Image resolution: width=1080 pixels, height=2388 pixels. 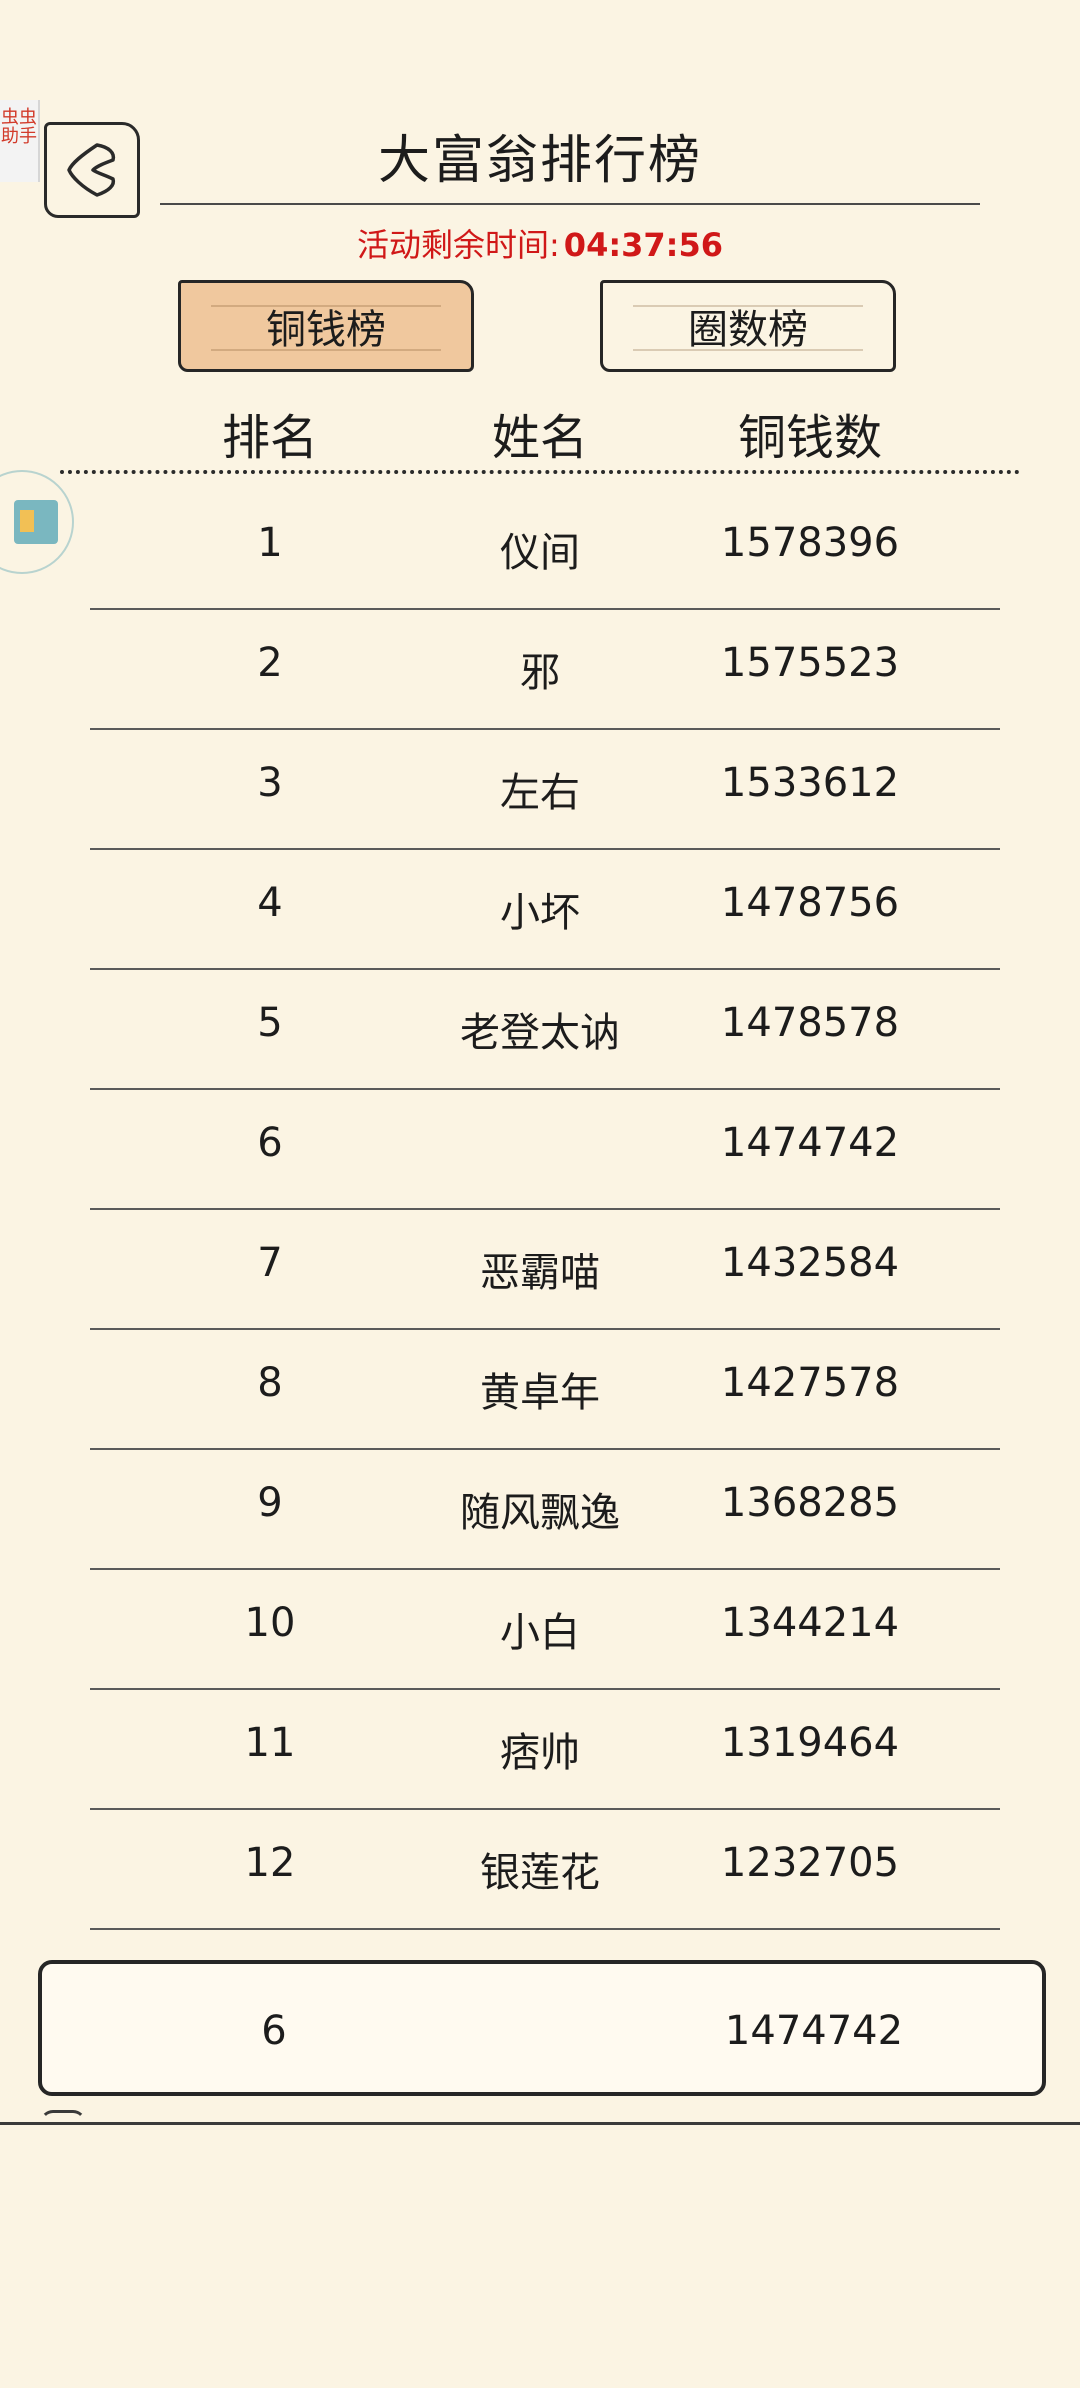 I want to click on tab-laps: 圈数榜, so click(x=748, y=326).